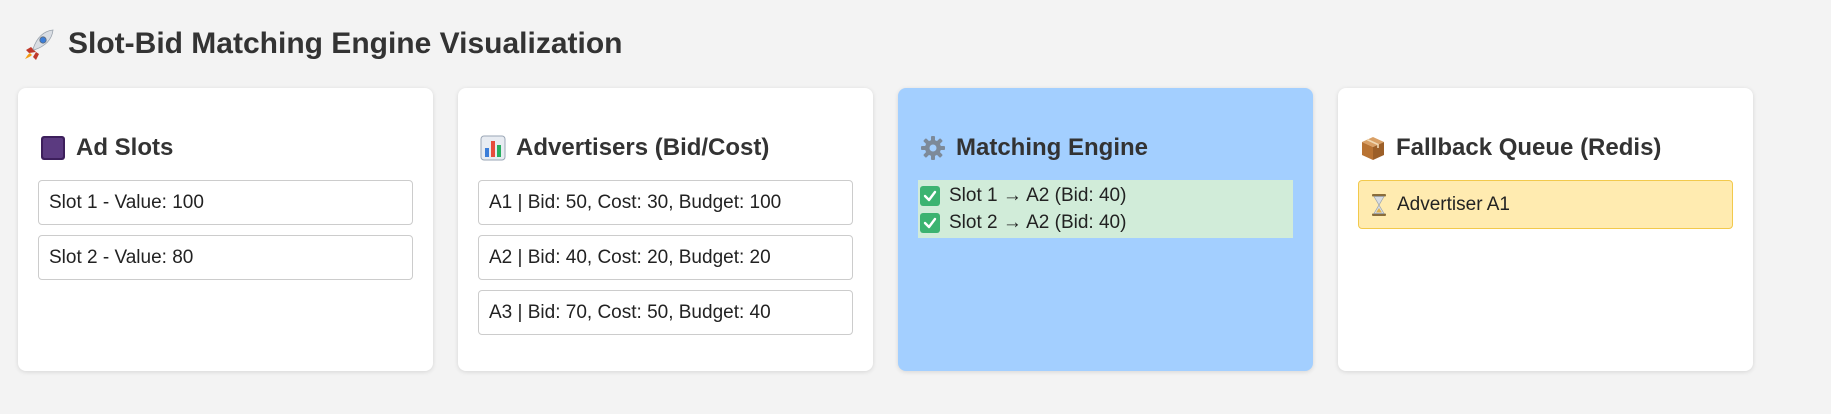 The width and height of the screenshot is (1831, 414). I want to click on rocket-icon, so click(39, 44).